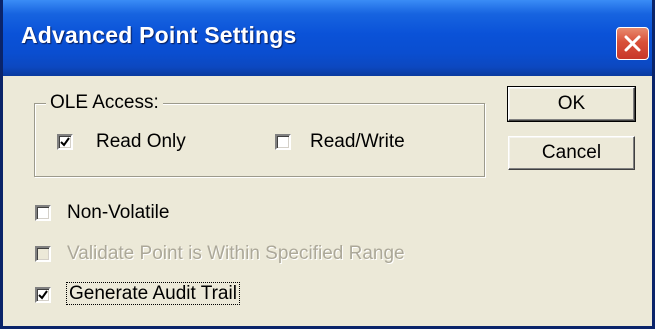 This screenshot has width=655, height=329. I want to click on read-write-label: Read/Write, so click(357, 141).